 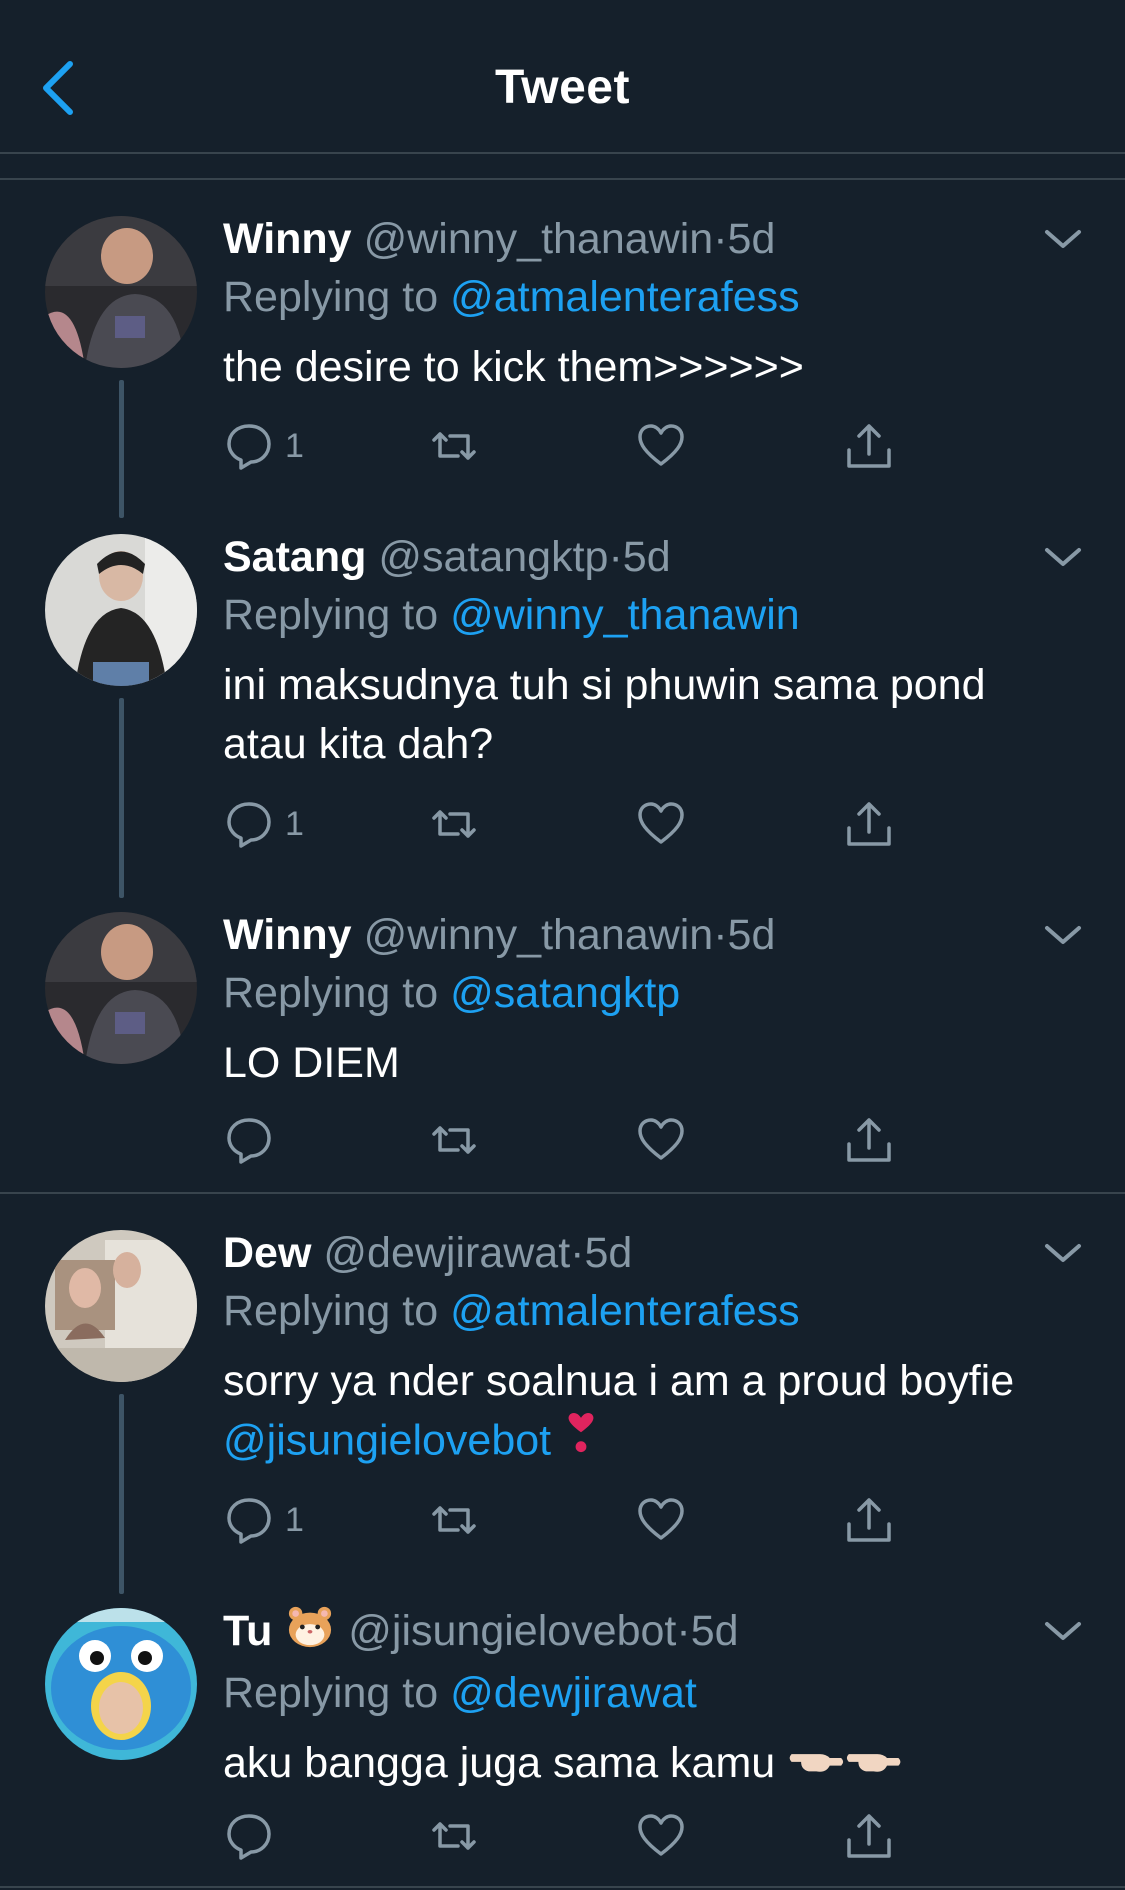 I want to click on reply-mention-link: @winny_thanawin, so click(x=625, y=615).